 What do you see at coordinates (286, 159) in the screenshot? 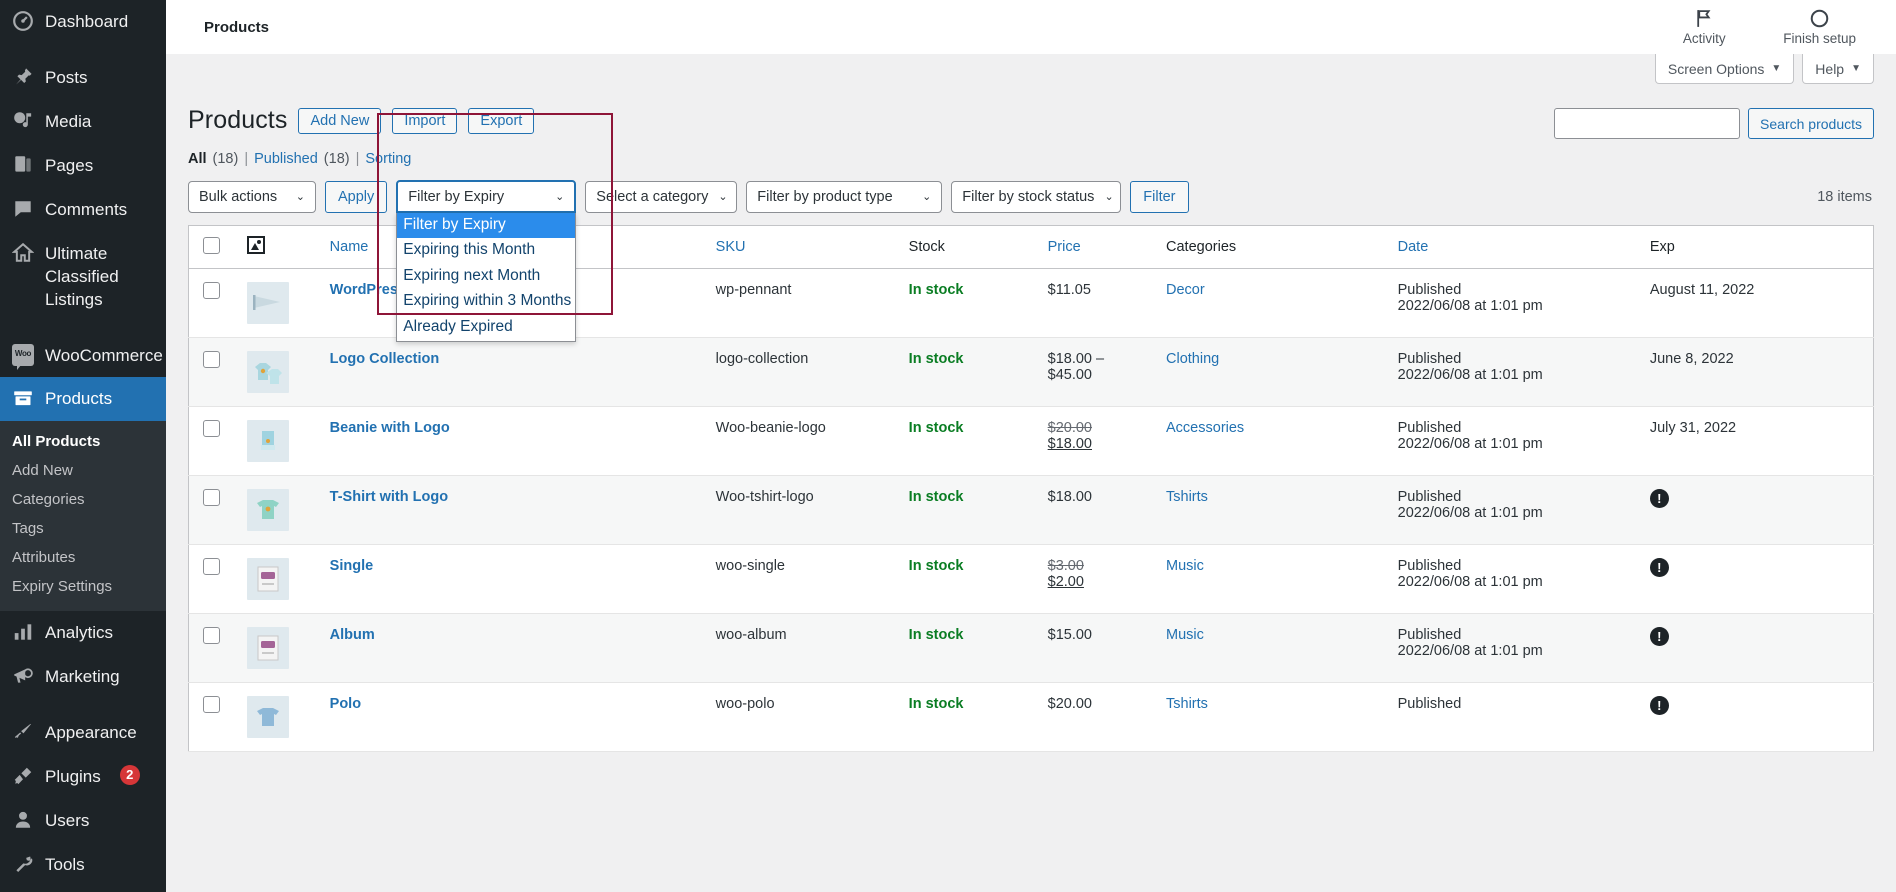
I see `status-link-published: Published` at bounding box center [286, 159].